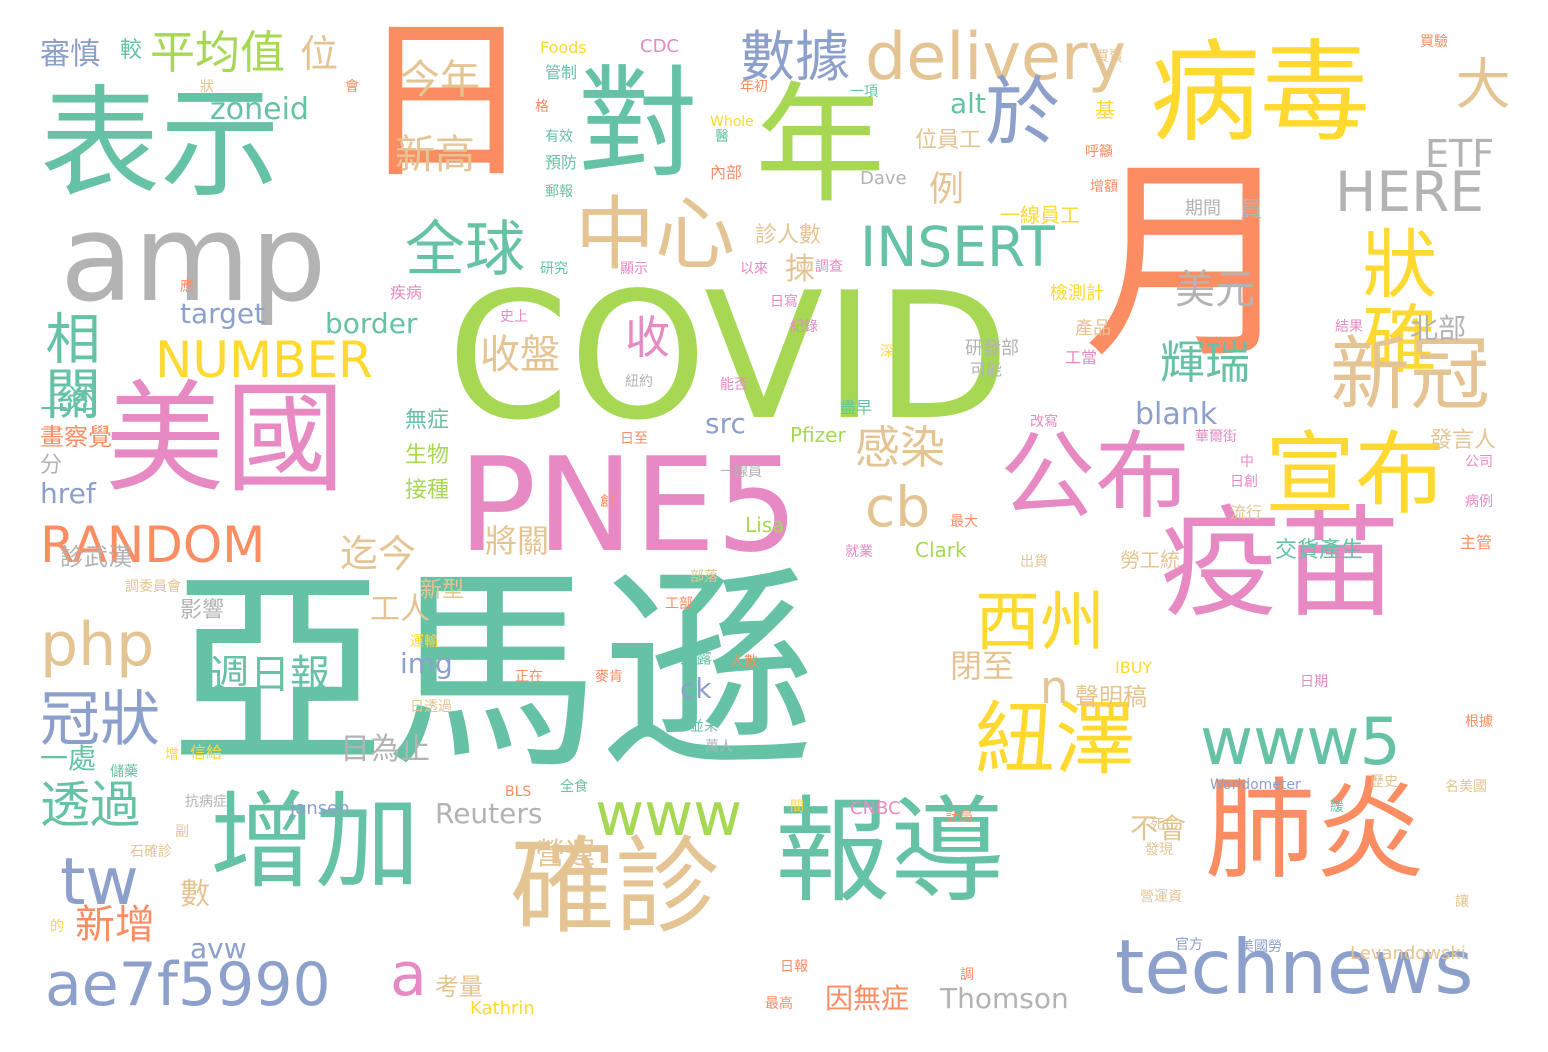  I want to click on cloud-word: 日創, so click(1244, 482).